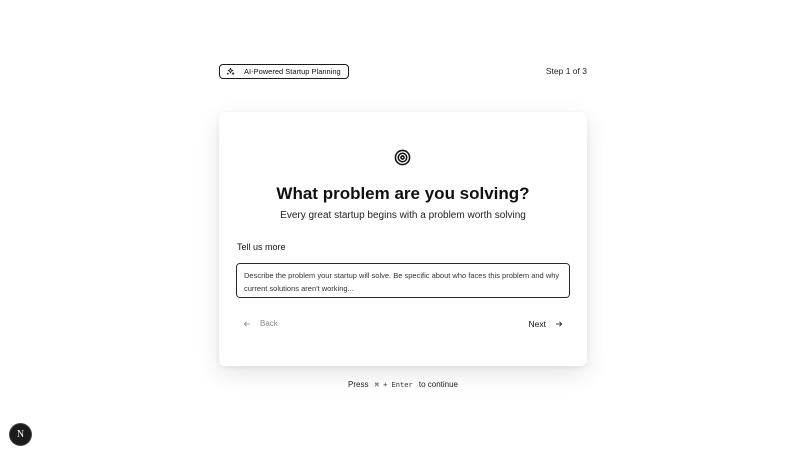 This screenshot has width=806, height=454. I want to click on hint-suffix: to continue, so click(438, 384).